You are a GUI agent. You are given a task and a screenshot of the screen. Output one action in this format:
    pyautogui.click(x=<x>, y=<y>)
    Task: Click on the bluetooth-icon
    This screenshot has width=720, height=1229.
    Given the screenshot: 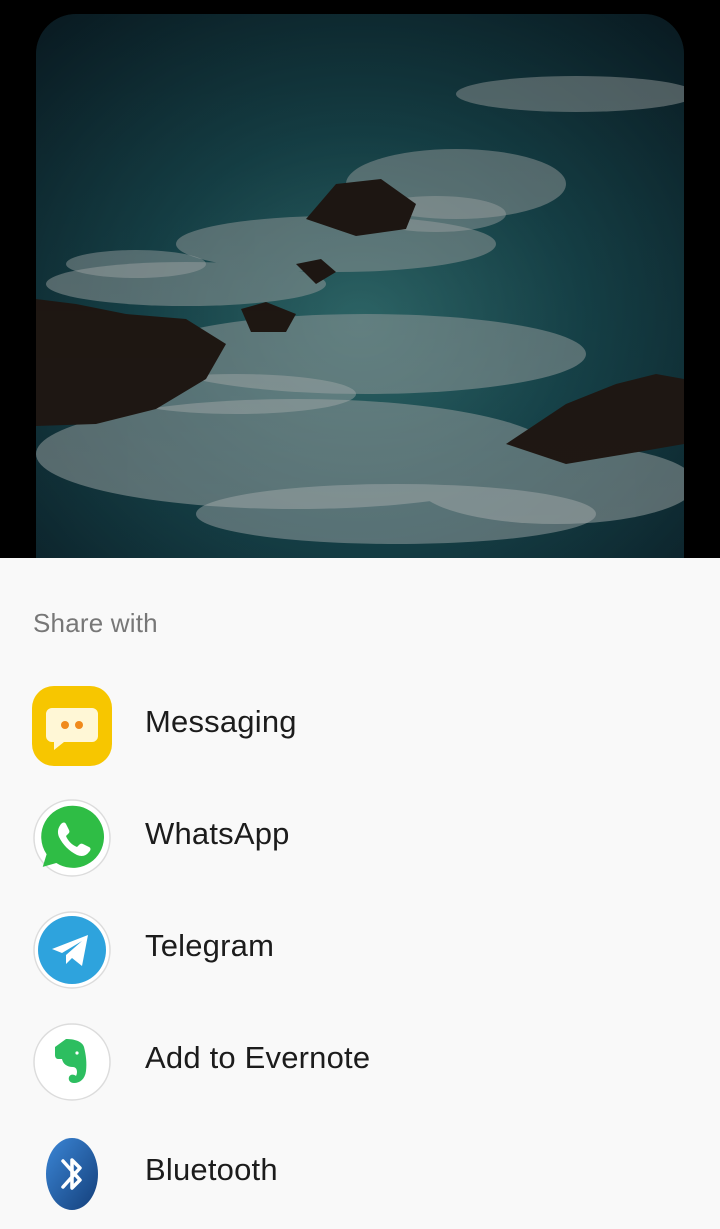 What is the action you would take?
    pyautogui.click(x=72, y=1174)
    